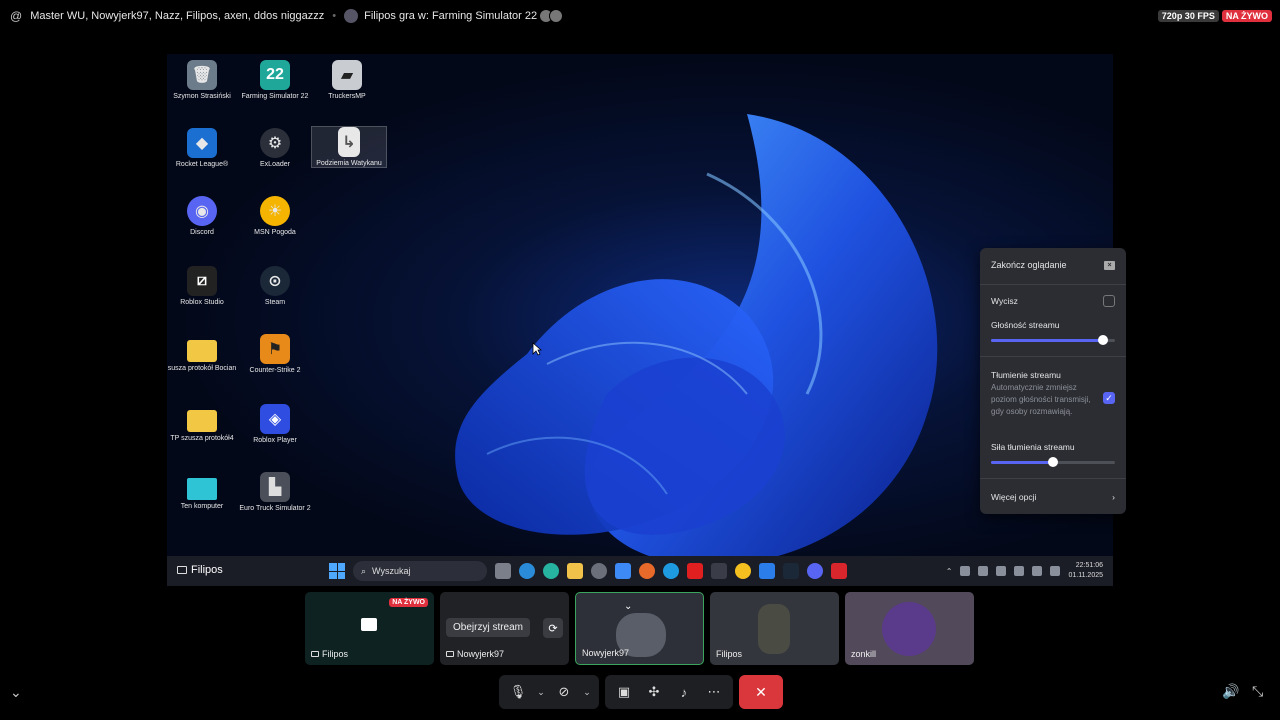  Describe the element at coordinates (369, 628) in the screenshot. I see `participant-tile: NA ŻYWO Filipos` at that location.